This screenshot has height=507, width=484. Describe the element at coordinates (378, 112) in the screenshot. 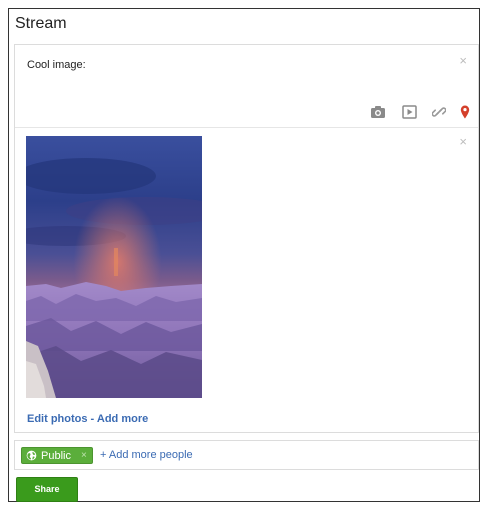

I see `camera-icon` at that location.